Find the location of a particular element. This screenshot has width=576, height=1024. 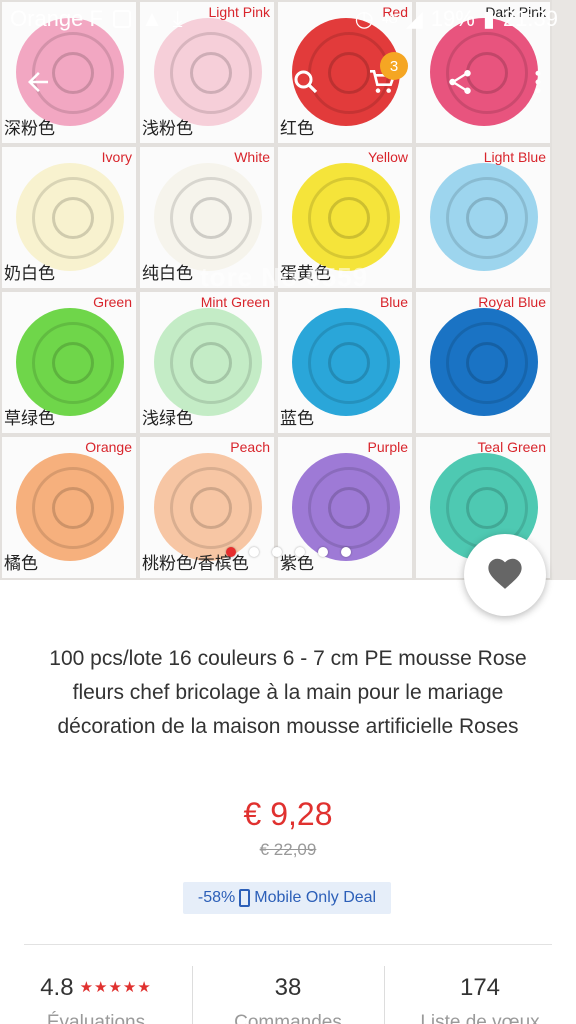

original-price: € 22,09 is located at coordinates (288, 849).